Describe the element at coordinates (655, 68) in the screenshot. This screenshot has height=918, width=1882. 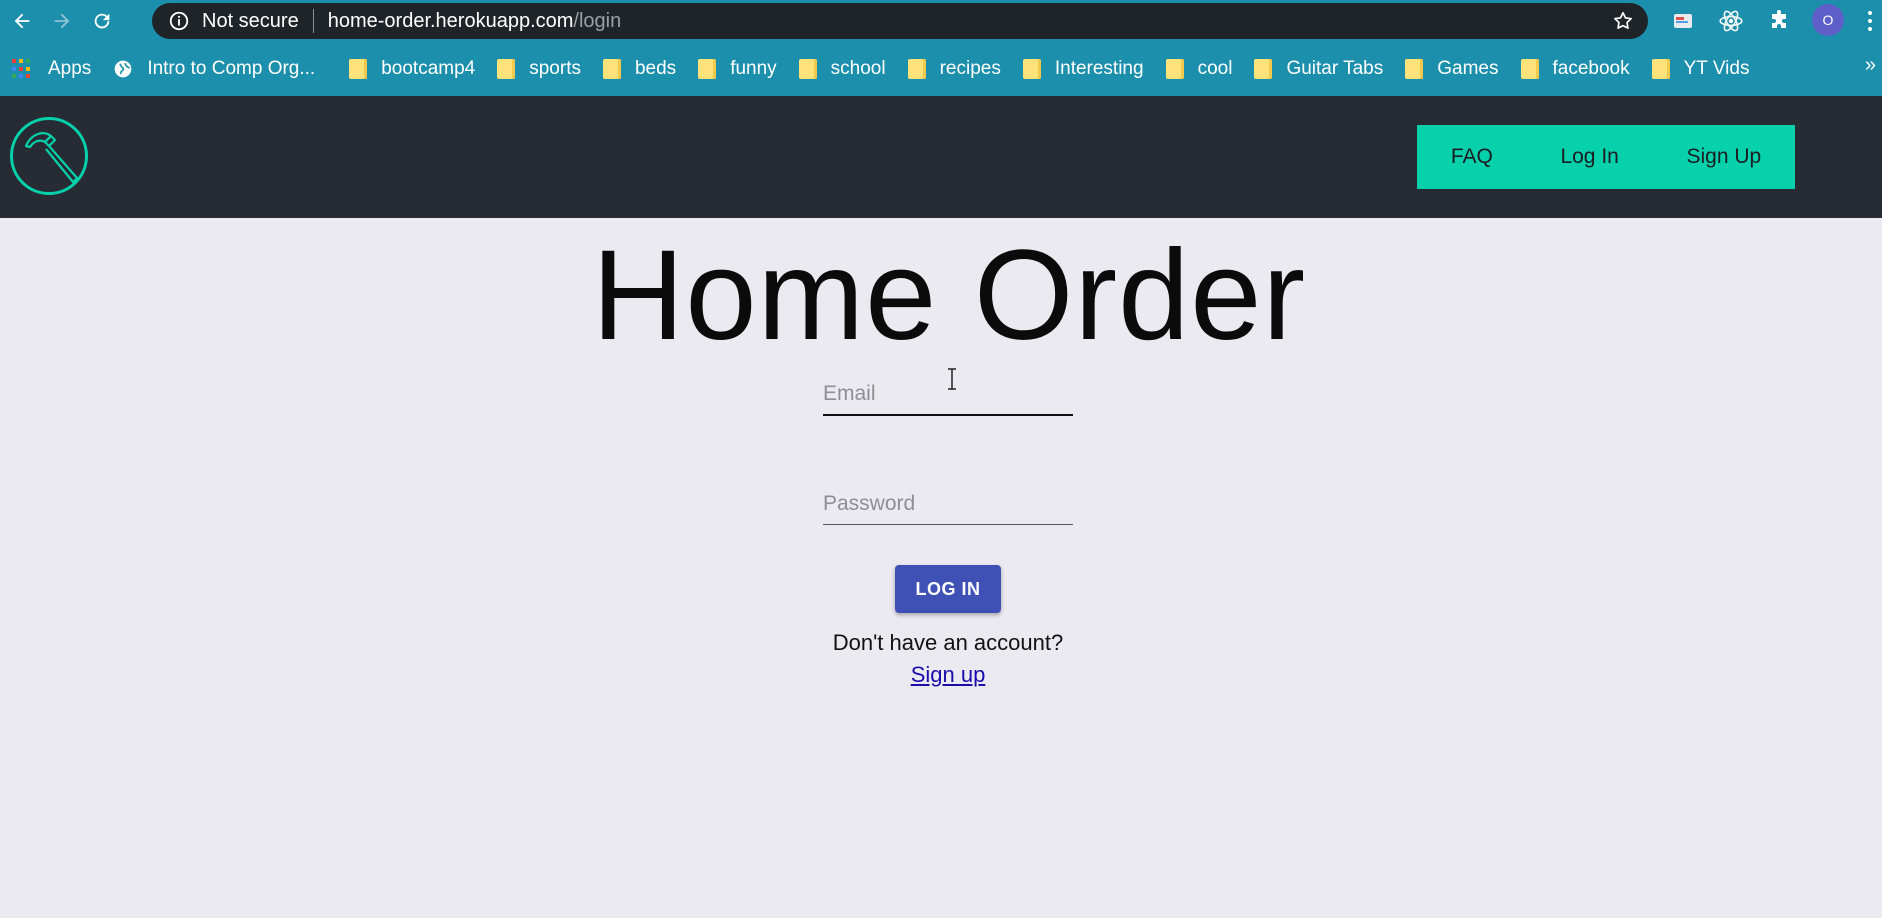
I see `bookmark-label: beds` at that location.